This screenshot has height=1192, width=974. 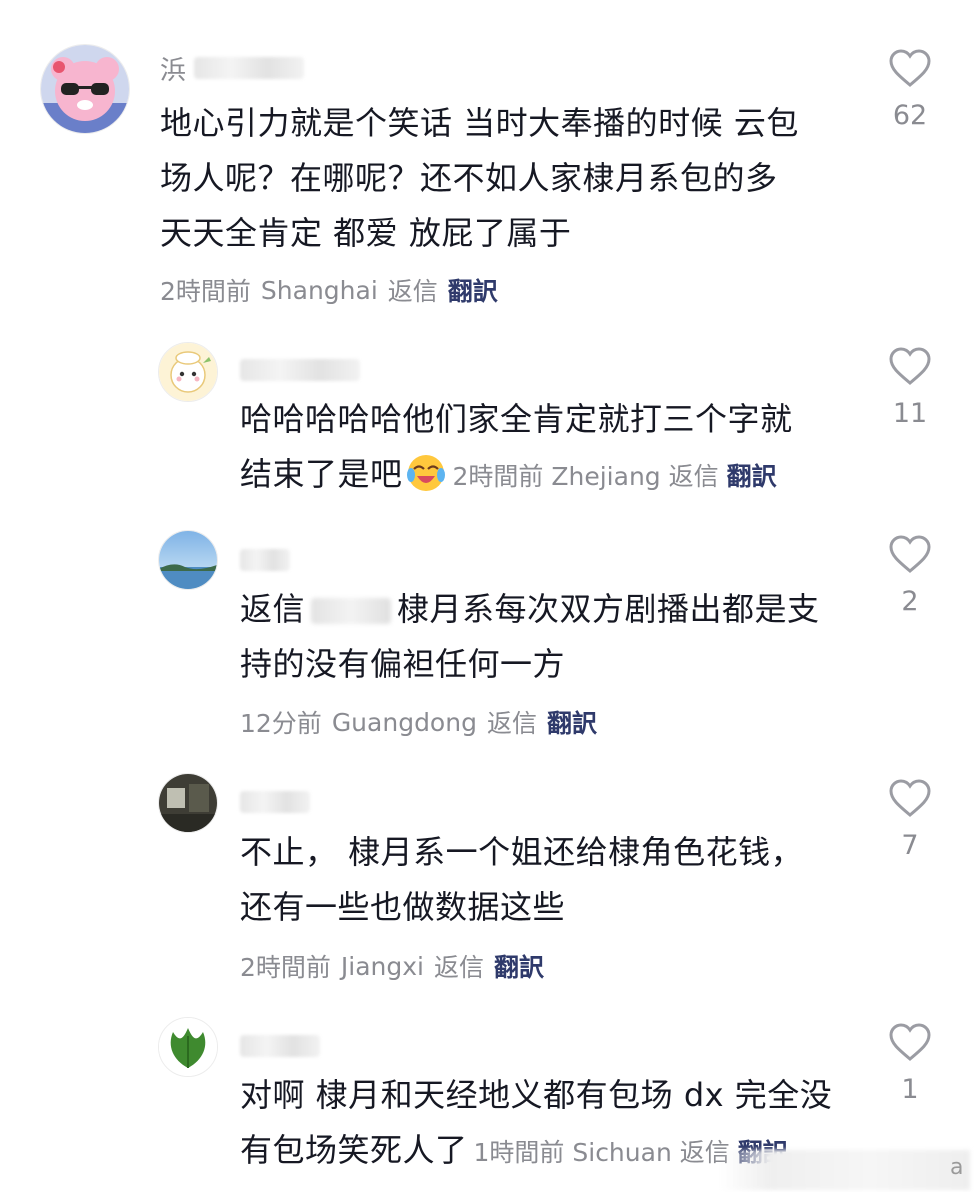 What do you see at coordinates (273, 609) in the screenshot?
I see `reply-prefix: 返信` at bounding box center [273, 609].